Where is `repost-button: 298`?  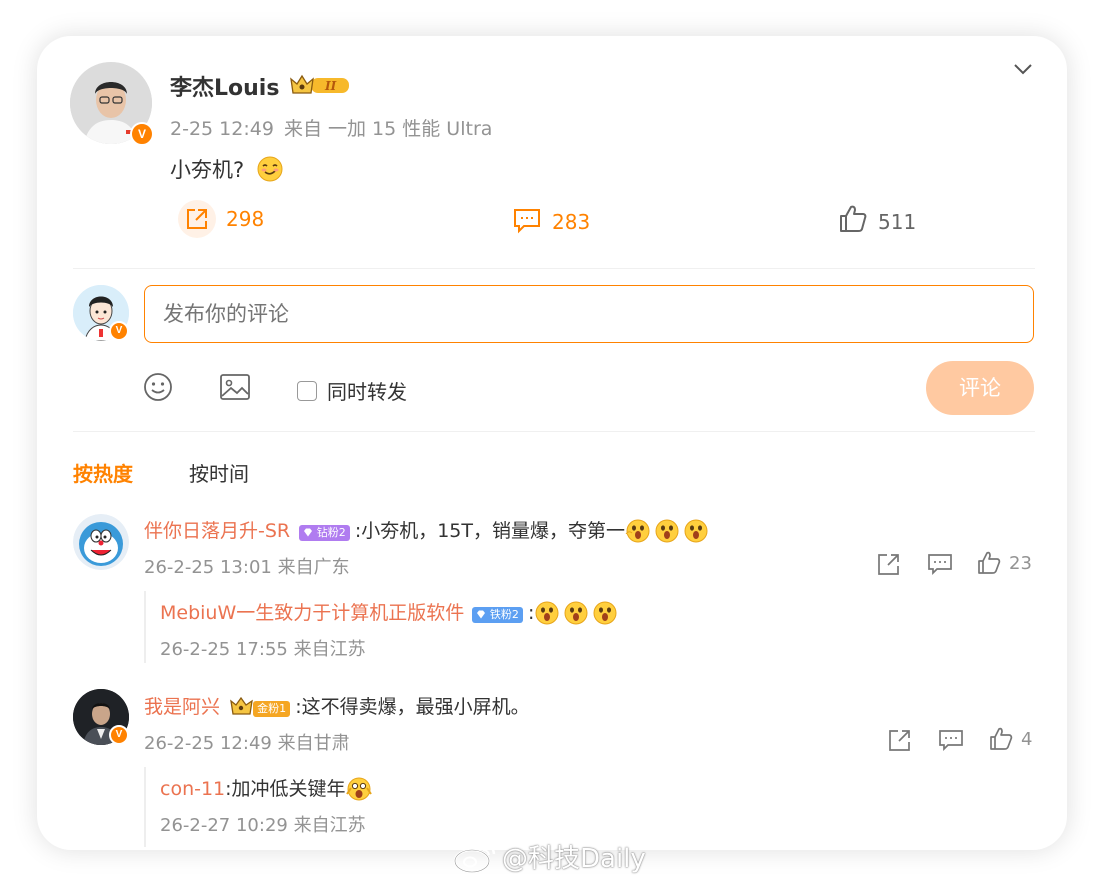 repost-button: 298 is located at coordinates (221, 219).